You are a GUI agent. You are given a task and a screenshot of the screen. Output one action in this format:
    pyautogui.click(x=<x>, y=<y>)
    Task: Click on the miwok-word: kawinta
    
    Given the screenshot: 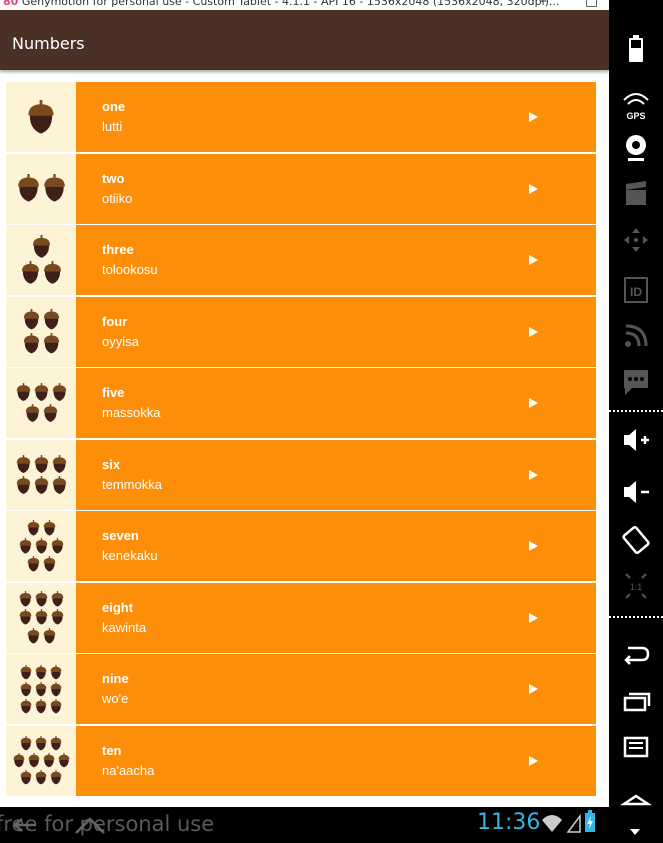 What is the action you would take?
    pyautogui.click(x=124, y=627)
    